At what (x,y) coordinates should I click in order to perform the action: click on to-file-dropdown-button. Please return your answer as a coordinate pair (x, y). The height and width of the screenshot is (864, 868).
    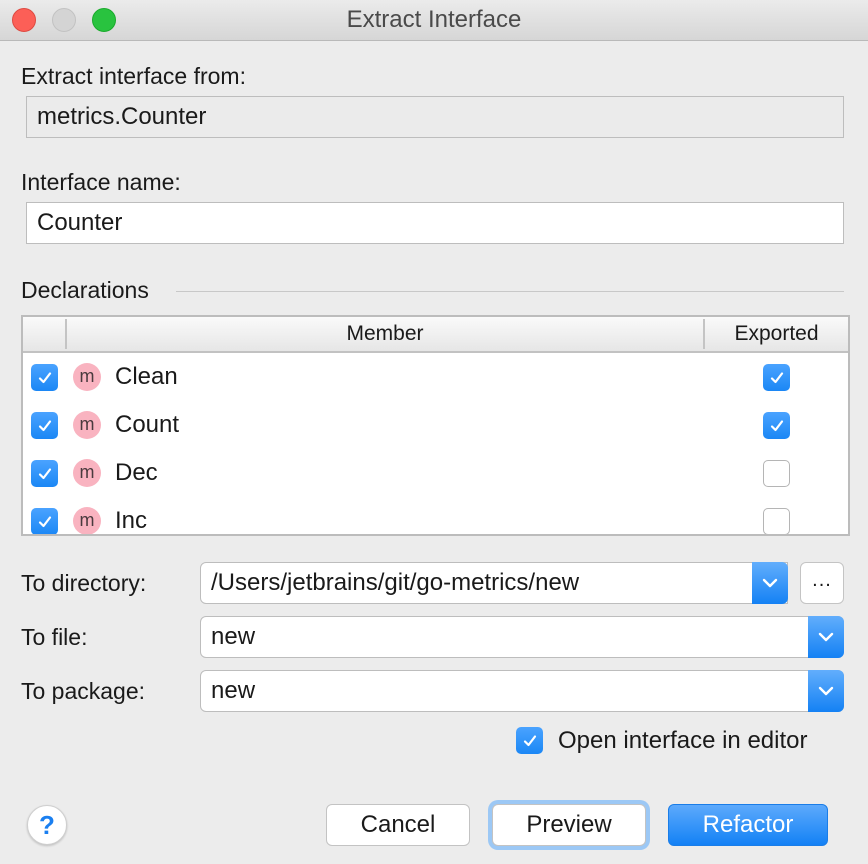
    Looking at the image, I should click on (826, 637).